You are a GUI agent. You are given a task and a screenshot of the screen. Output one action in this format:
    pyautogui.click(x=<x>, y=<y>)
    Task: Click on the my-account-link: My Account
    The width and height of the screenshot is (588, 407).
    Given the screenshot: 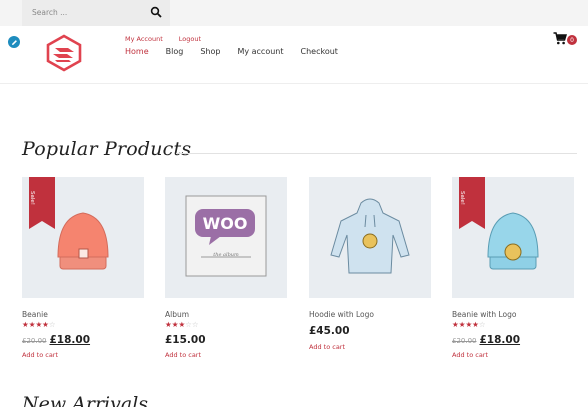 What is the action you would take?
    pyautogui.click(x=144, y=39)
    